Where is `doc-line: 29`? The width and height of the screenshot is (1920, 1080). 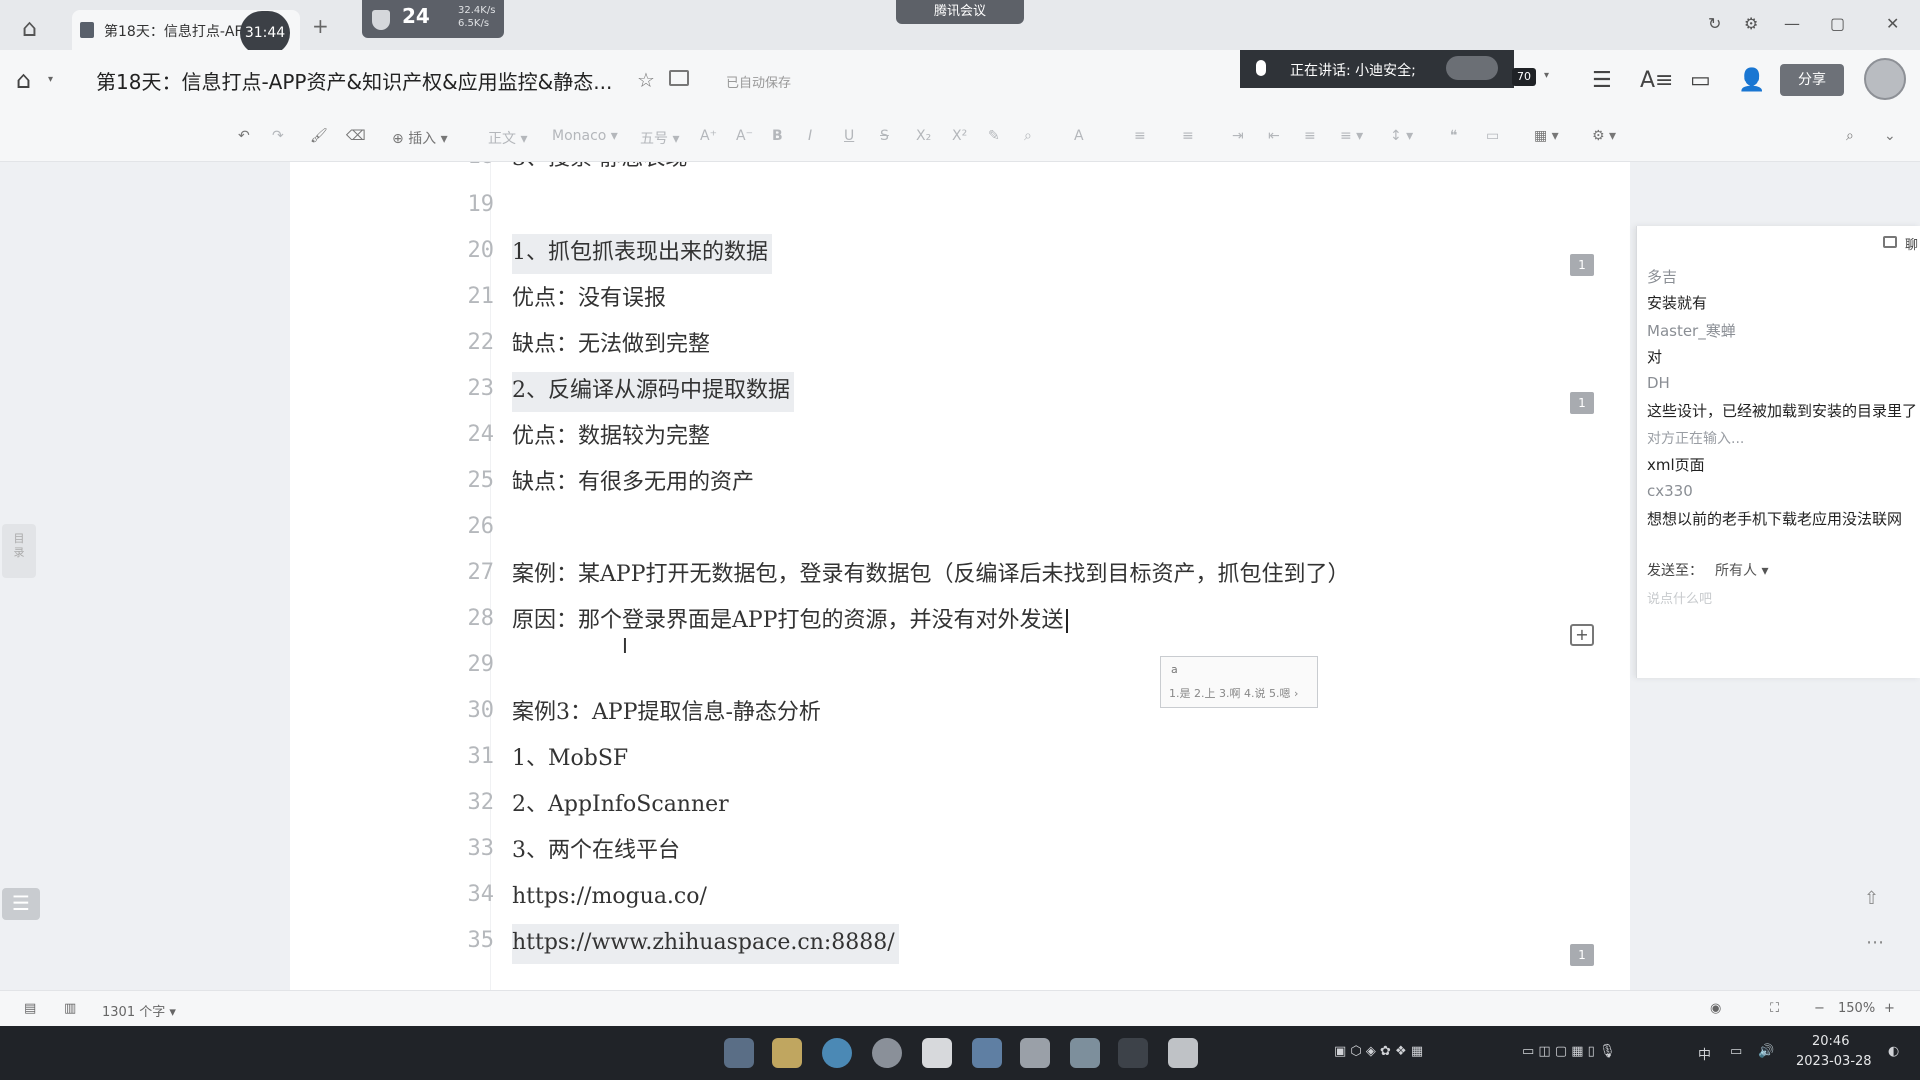 doc-line: 29 is located at coordinates (1010, 666).